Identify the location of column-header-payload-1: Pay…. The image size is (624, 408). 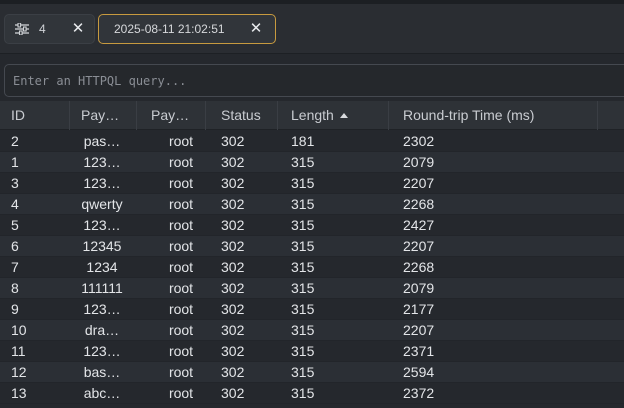
(103, 115).